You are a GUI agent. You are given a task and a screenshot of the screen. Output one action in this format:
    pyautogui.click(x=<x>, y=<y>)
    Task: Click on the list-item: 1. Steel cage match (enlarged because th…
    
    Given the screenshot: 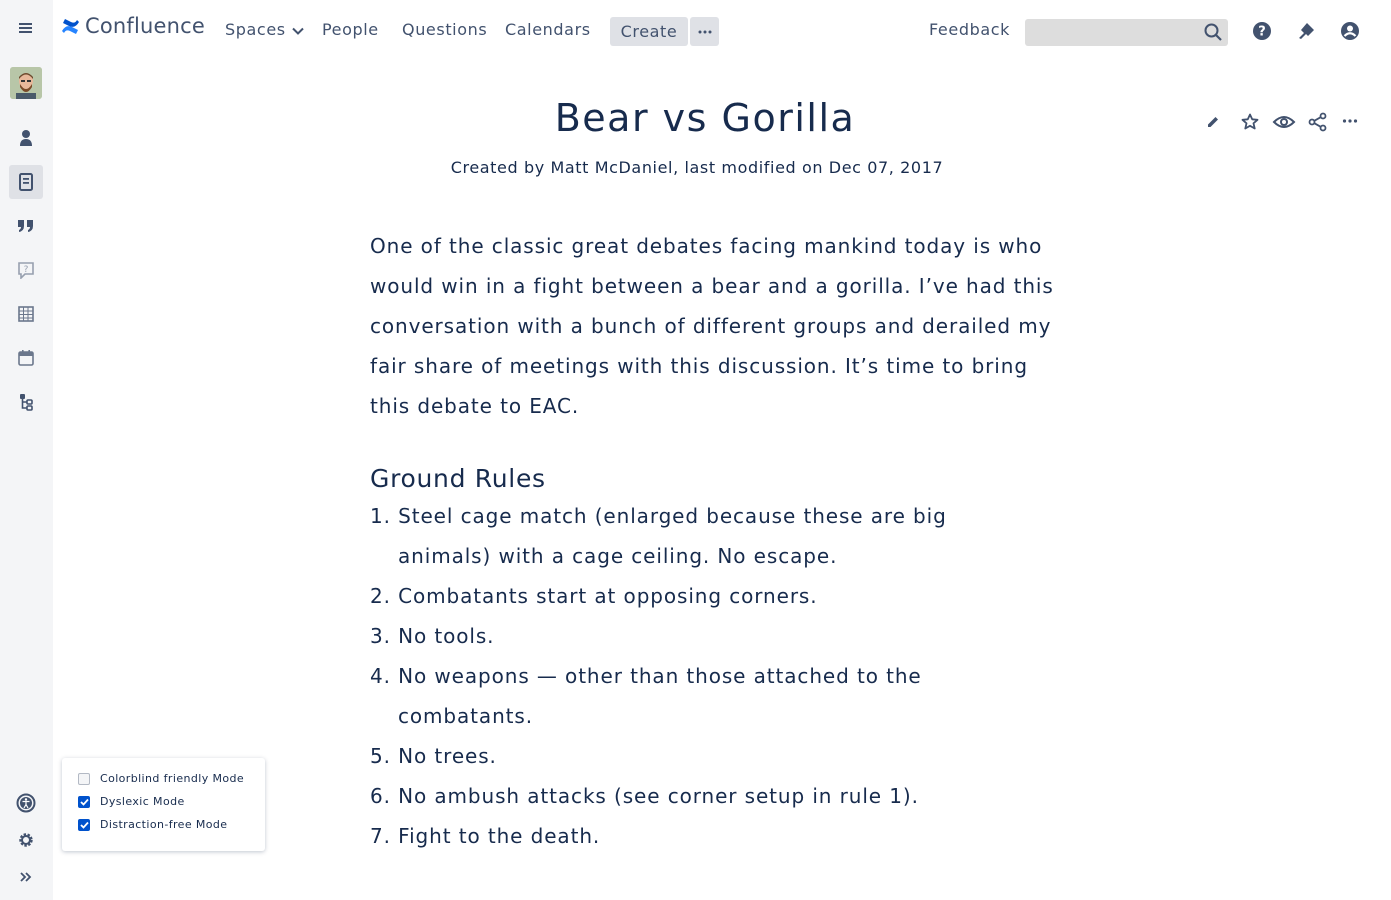 What is the action you would take?
    pyautogui.click(x=658, y=536)
    